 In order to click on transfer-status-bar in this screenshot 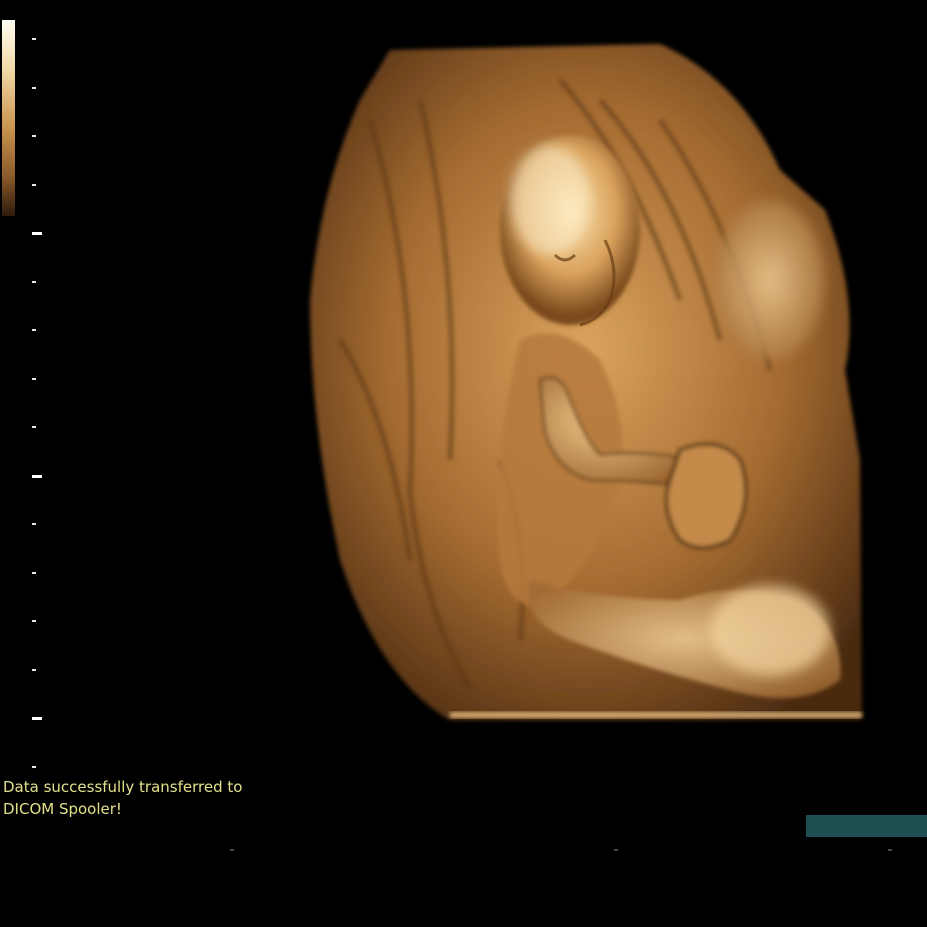, I will do `click(866, 826)`.